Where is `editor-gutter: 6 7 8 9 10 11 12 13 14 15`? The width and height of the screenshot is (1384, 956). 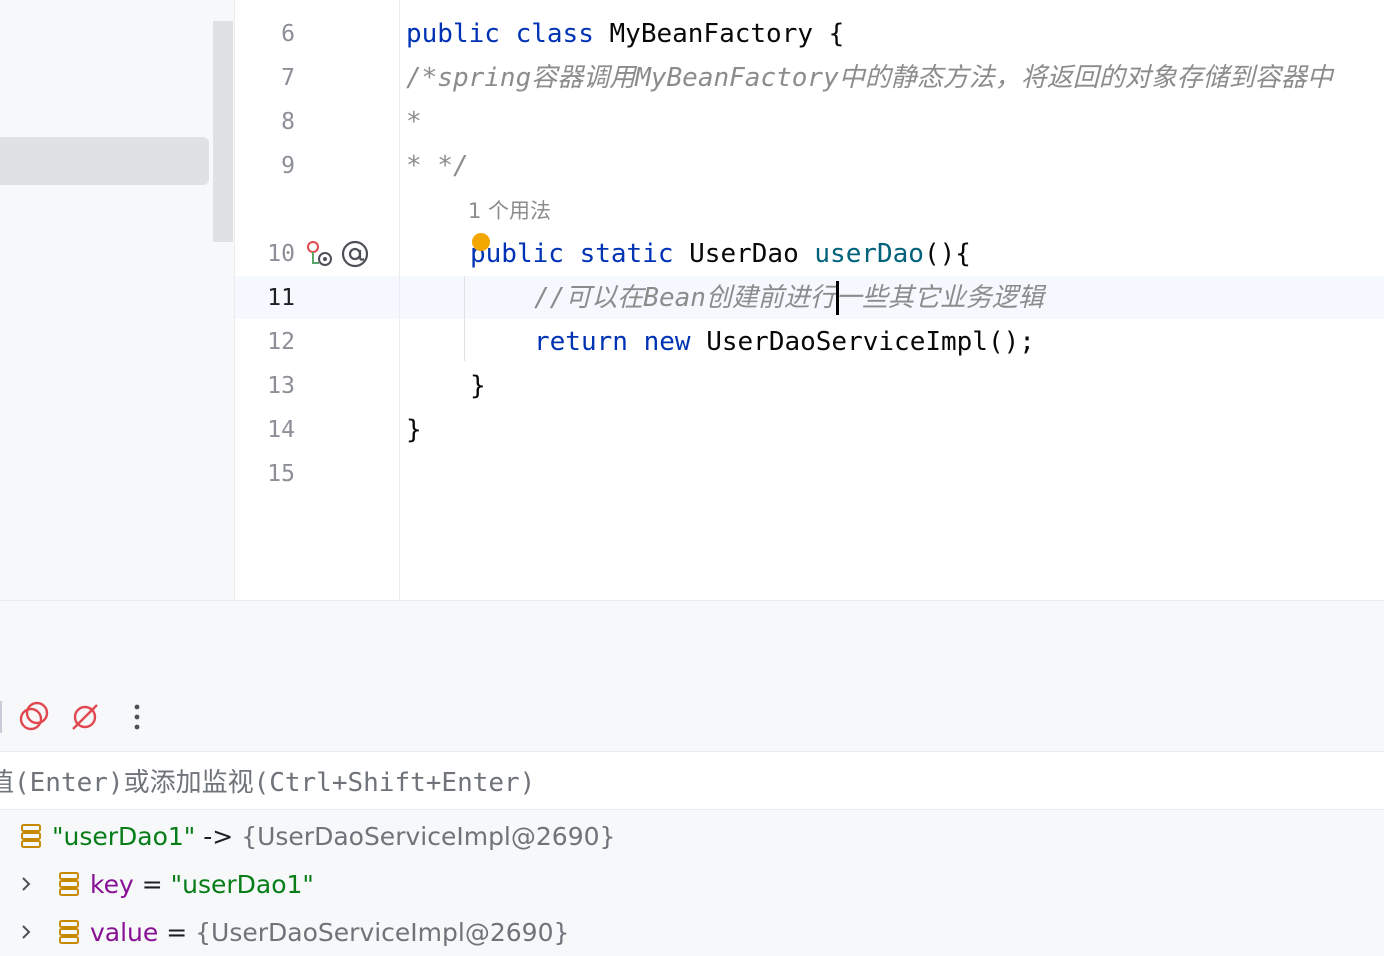
editor-gutter: 6 7 8 9 10 11 12 13 14 15 is located at coordinates (317, 300).